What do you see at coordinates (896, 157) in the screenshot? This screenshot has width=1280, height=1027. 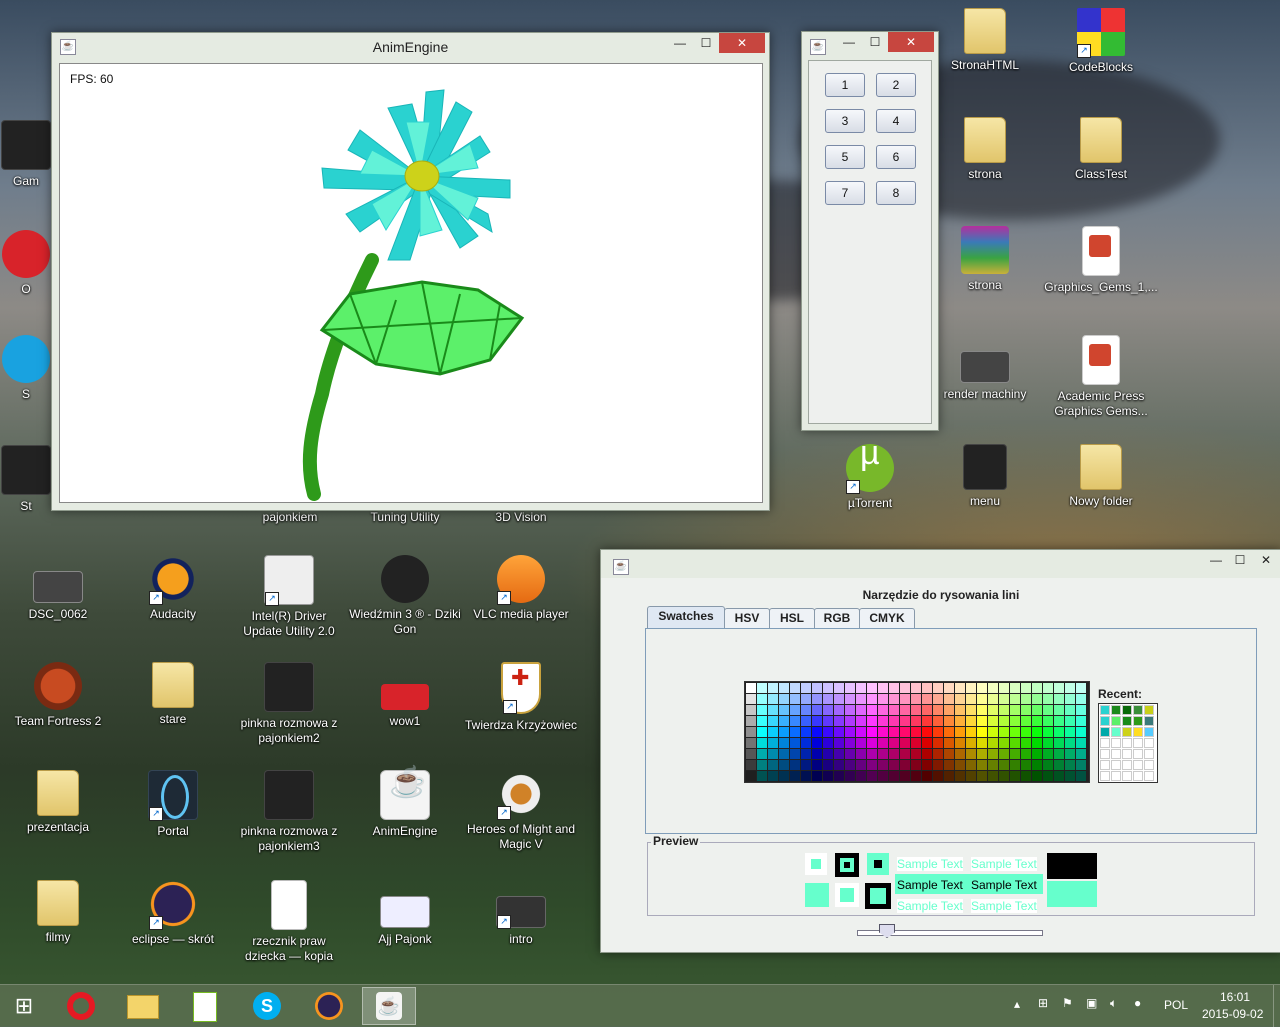 I see `pad-button-6: 6` at bounding box center [896, 157].